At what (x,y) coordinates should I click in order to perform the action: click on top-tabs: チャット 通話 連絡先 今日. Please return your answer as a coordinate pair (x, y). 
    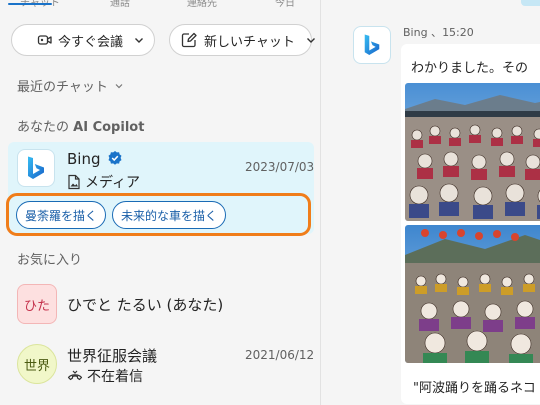
    Looking at the image, I should click on (160, 4).